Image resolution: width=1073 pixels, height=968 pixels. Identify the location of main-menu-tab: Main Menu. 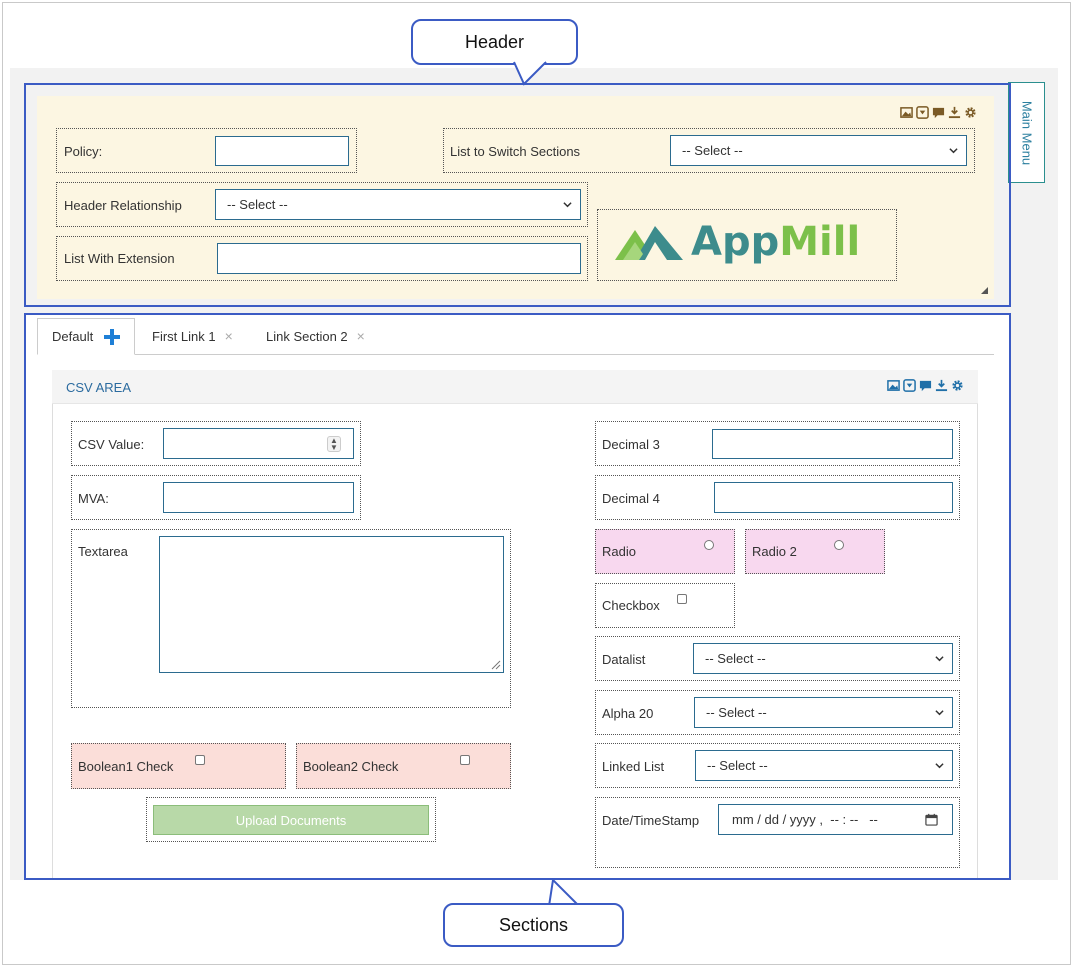
(1026, 132).